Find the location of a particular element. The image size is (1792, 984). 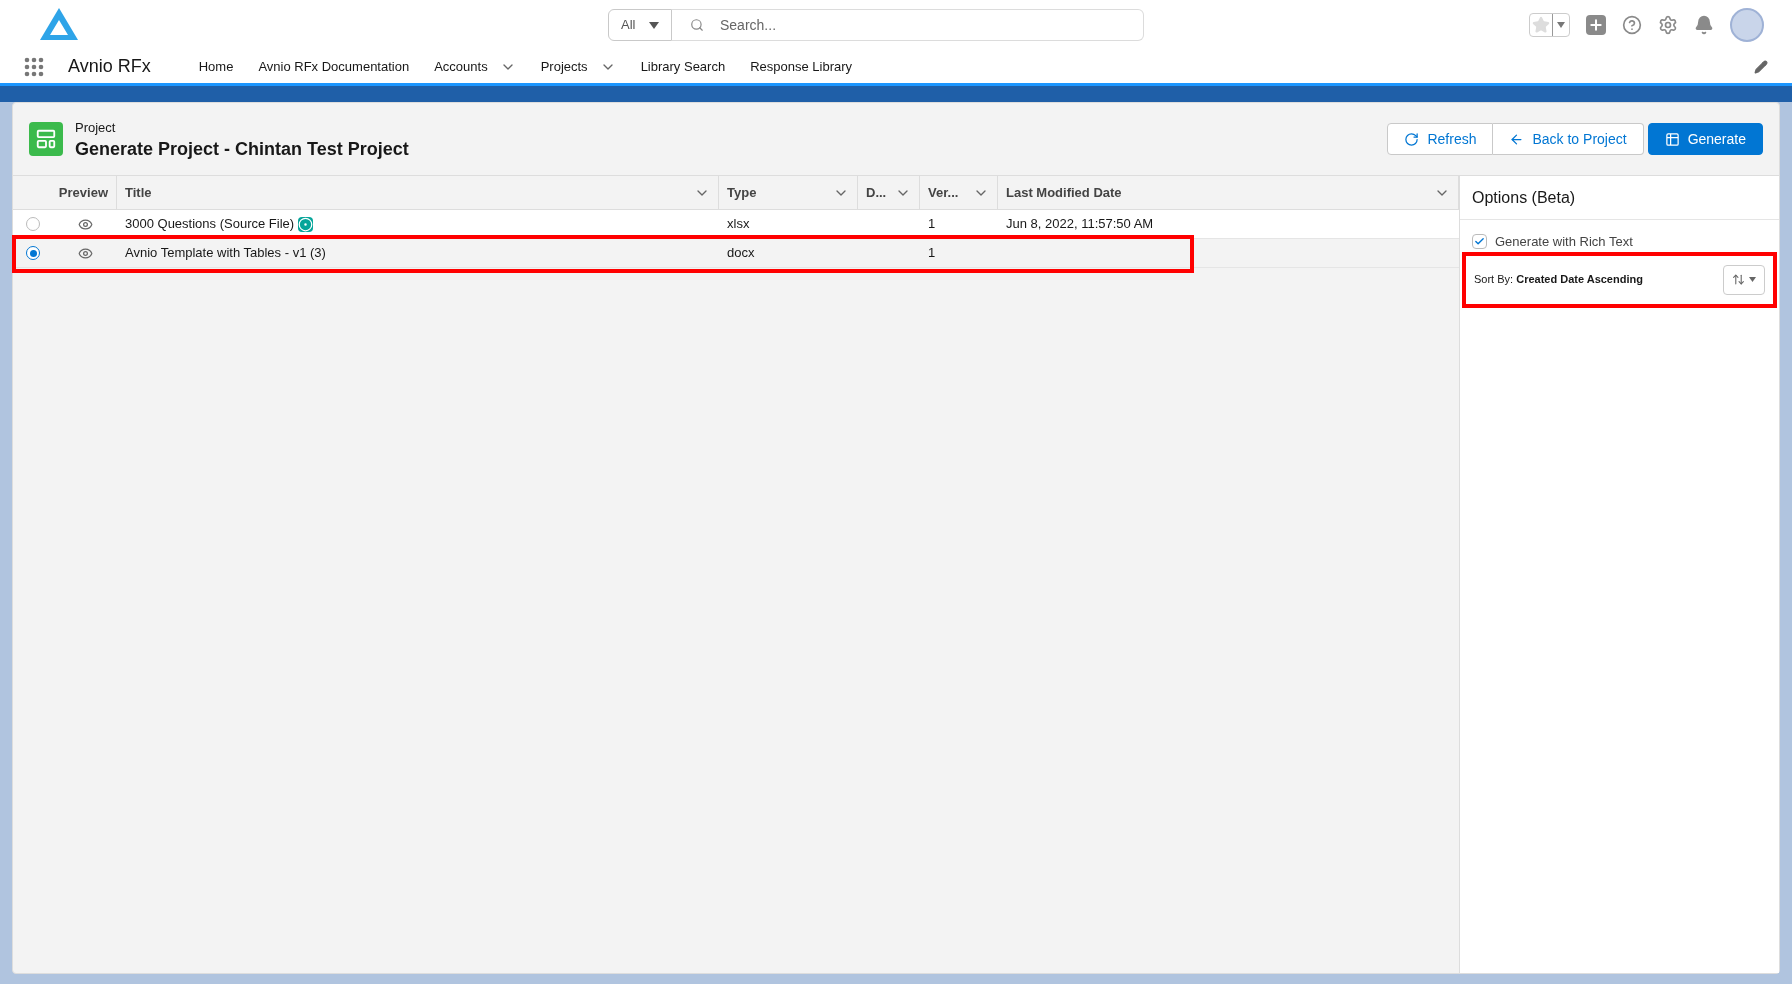

panel-title: Options (Beta) is located at coordinates (1524, 197).